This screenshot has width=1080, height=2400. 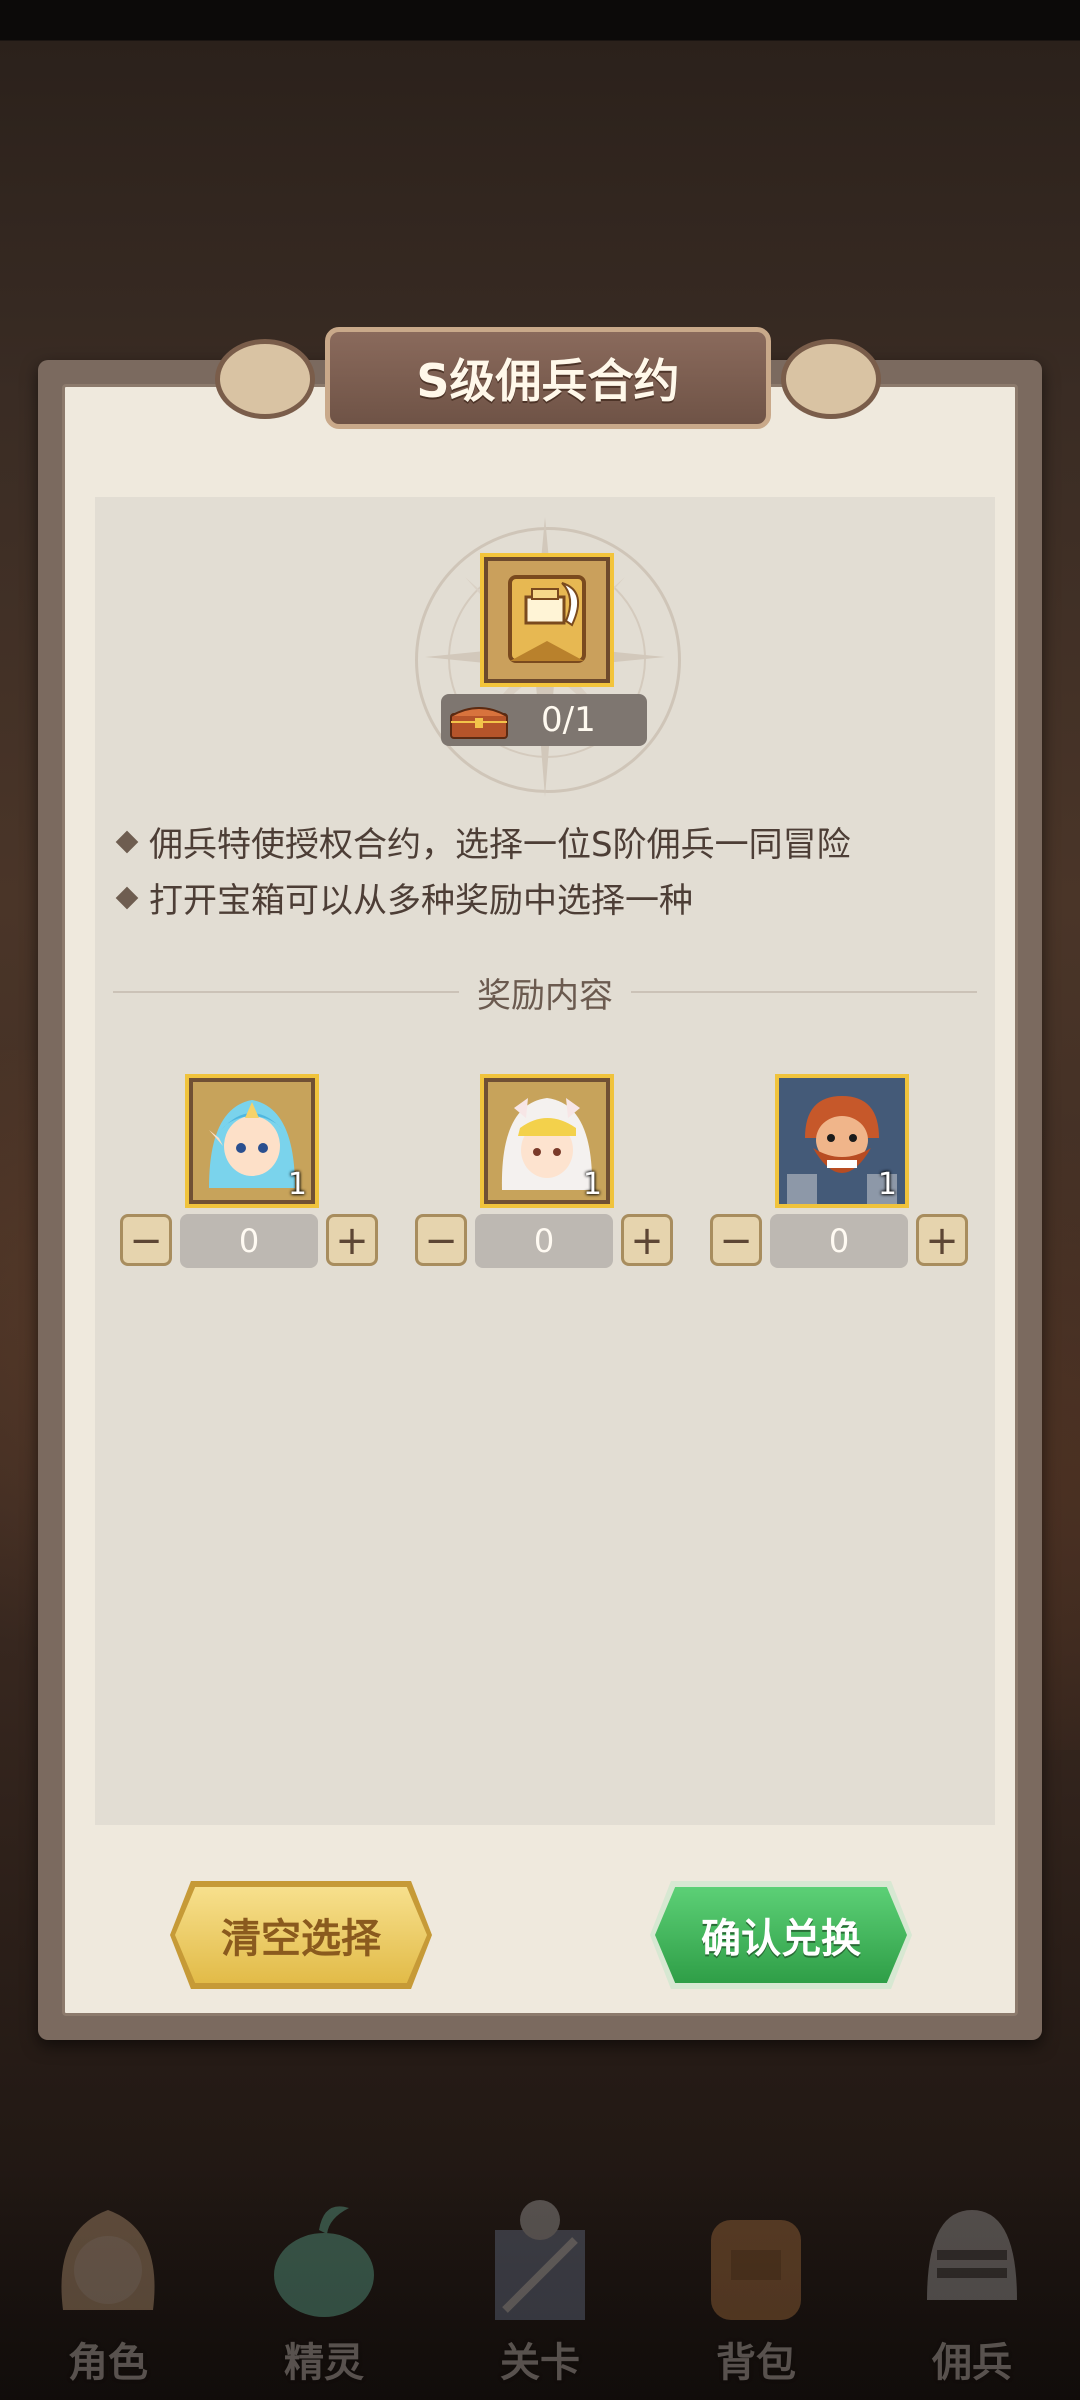 I want to click on nav-item-character: 角色, so click(x=108, y=2285).